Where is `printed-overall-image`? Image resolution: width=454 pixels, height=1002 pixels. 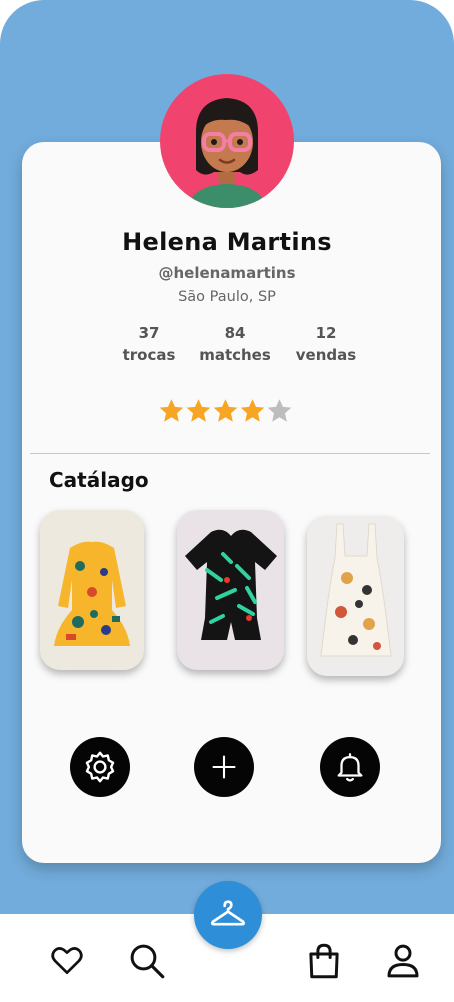 printed-overall-image is located at coordinates (356, 590).